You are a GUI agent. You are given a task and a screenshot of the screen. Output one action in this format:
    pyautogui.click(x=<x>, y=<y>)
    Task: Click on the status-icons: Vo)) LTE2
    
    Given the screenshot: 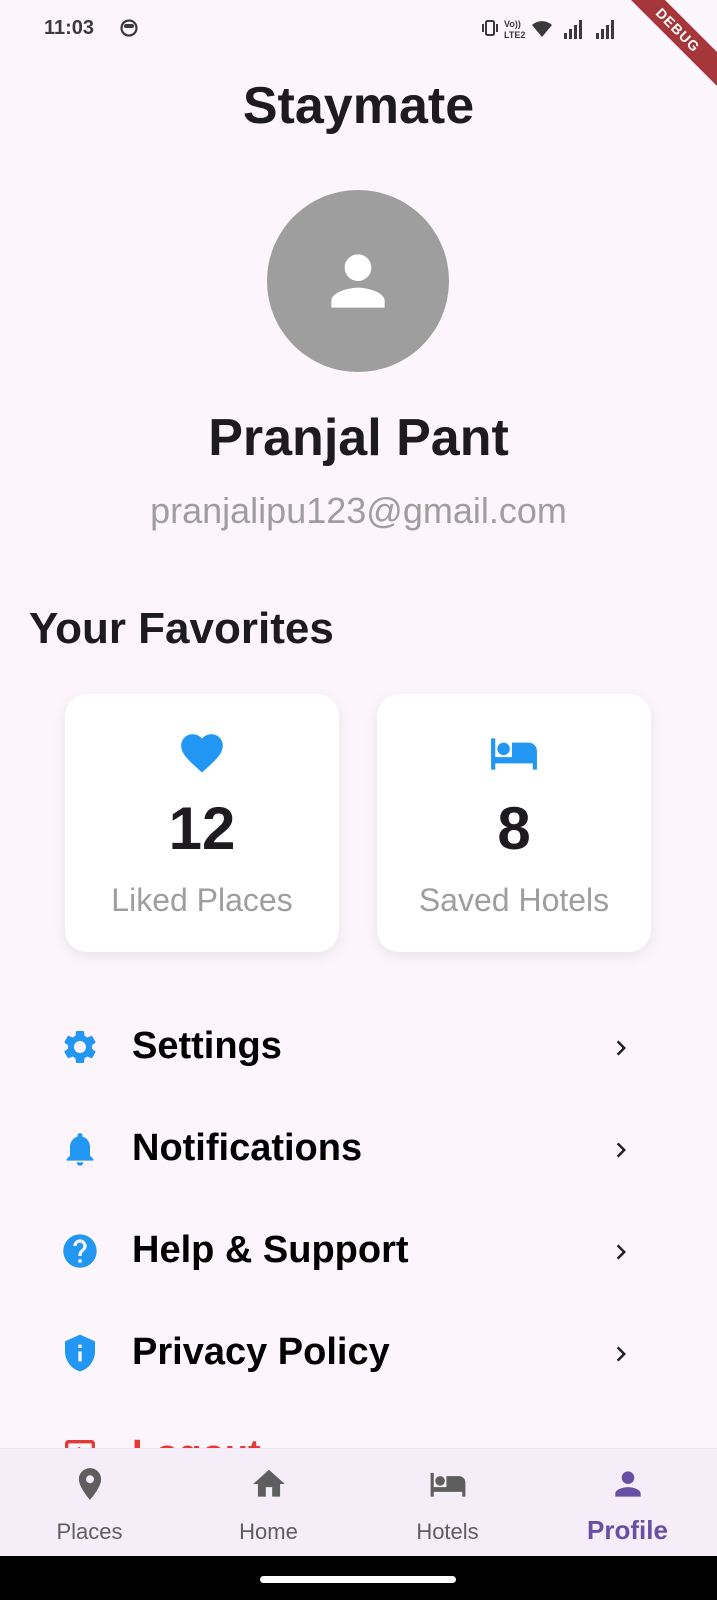 What is the action you would take?
    pyautogui.click(x=557, y=29)
    